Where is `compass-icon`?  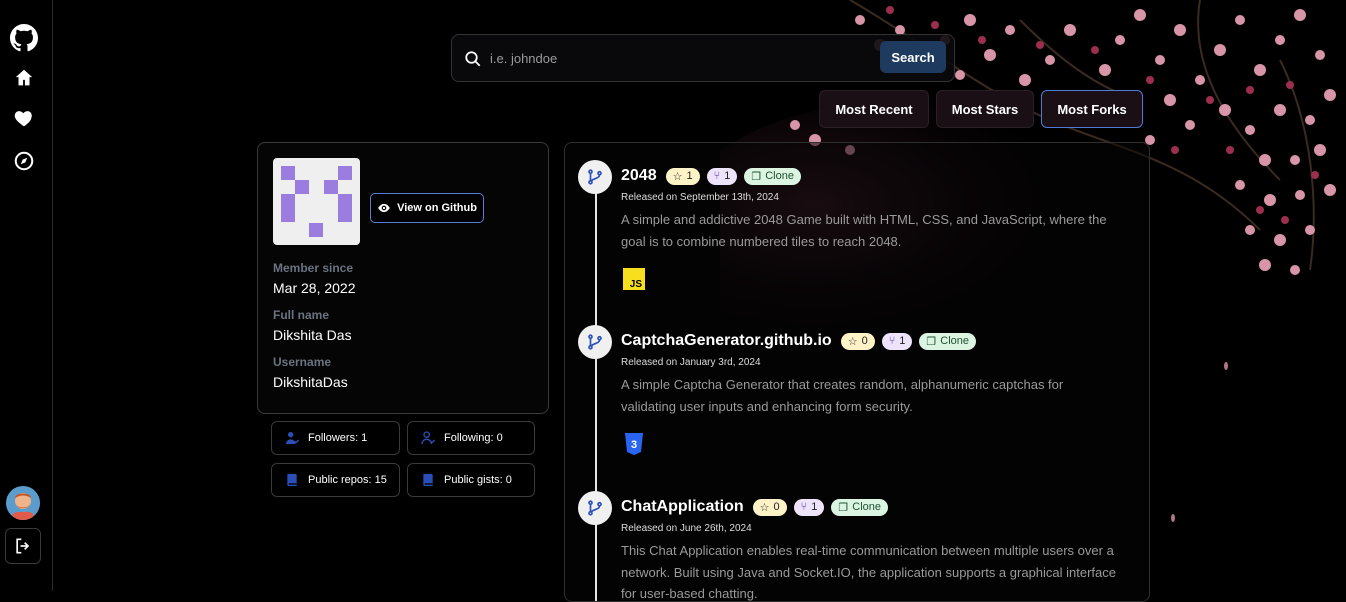 compass-icon is located at coordinates (24, 161).